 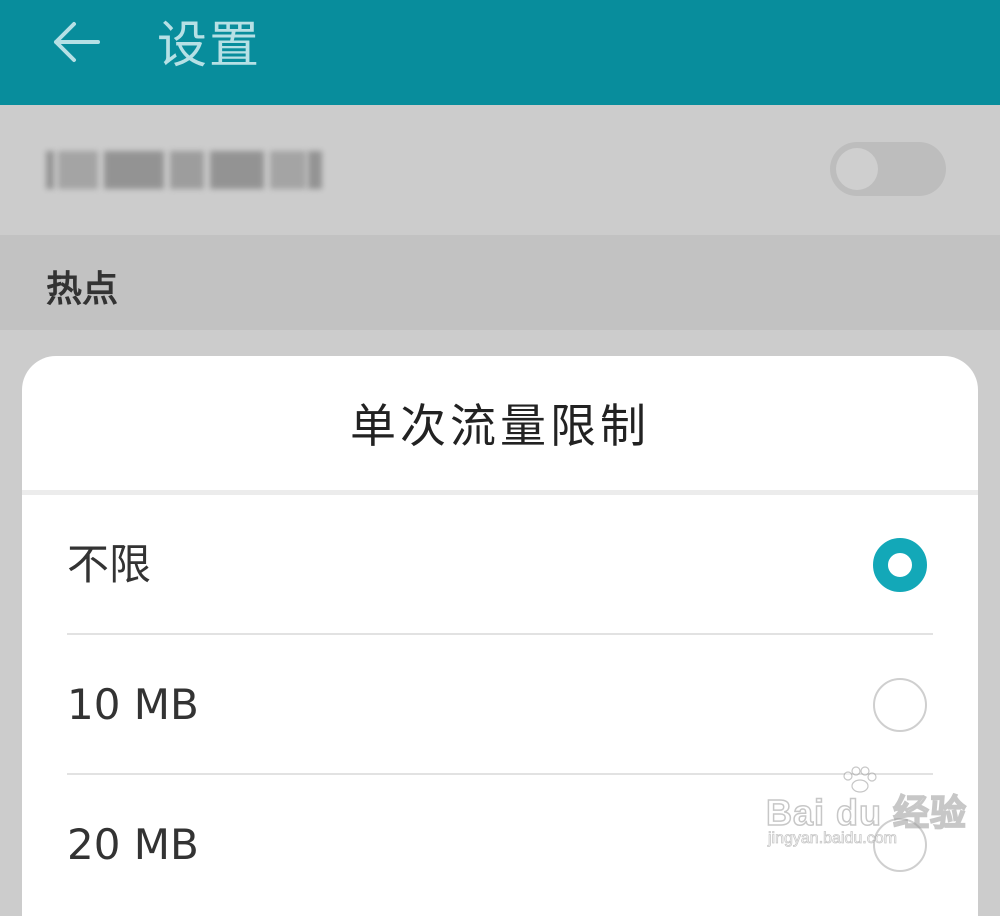 What do you see at coordinates (133, 704) in the screenshot?
I see `option-label: 10 MB` at bounding box center [133, 704].